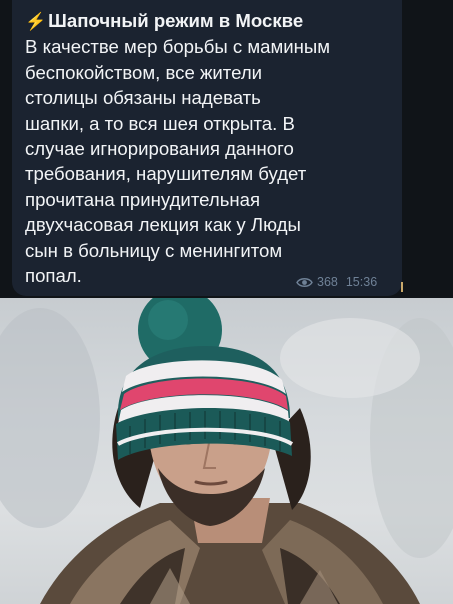  Describe the element at coordinates (166, 174) in the screenshot. I see `message-line: требования, нарушителям будет` at that location.